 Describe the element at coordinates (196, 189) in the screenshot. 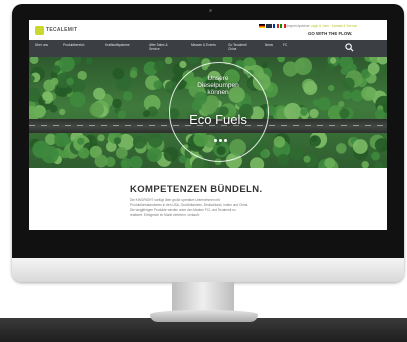

I see `section-title: KOMPETENZEN BÜNDELN.` at that location.